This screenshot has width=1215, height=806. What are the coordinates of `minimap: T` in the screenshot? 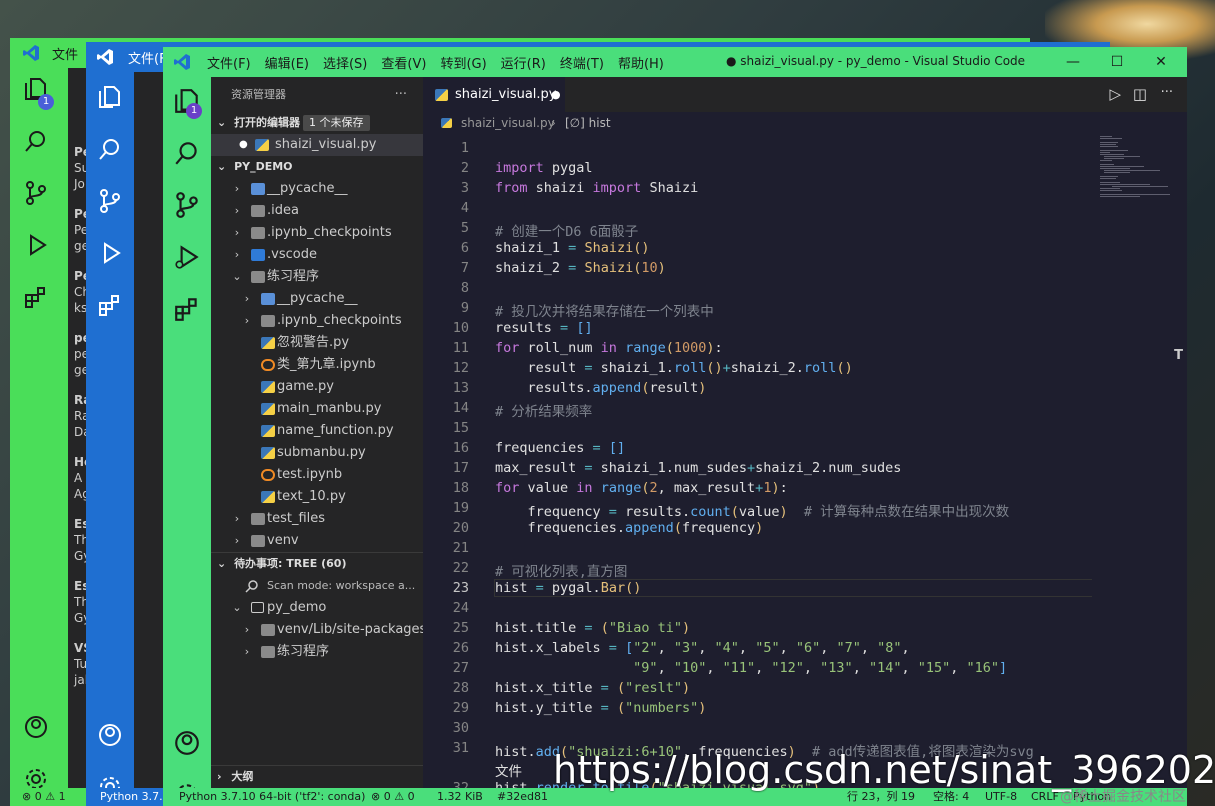 It's located at (1139, 461).